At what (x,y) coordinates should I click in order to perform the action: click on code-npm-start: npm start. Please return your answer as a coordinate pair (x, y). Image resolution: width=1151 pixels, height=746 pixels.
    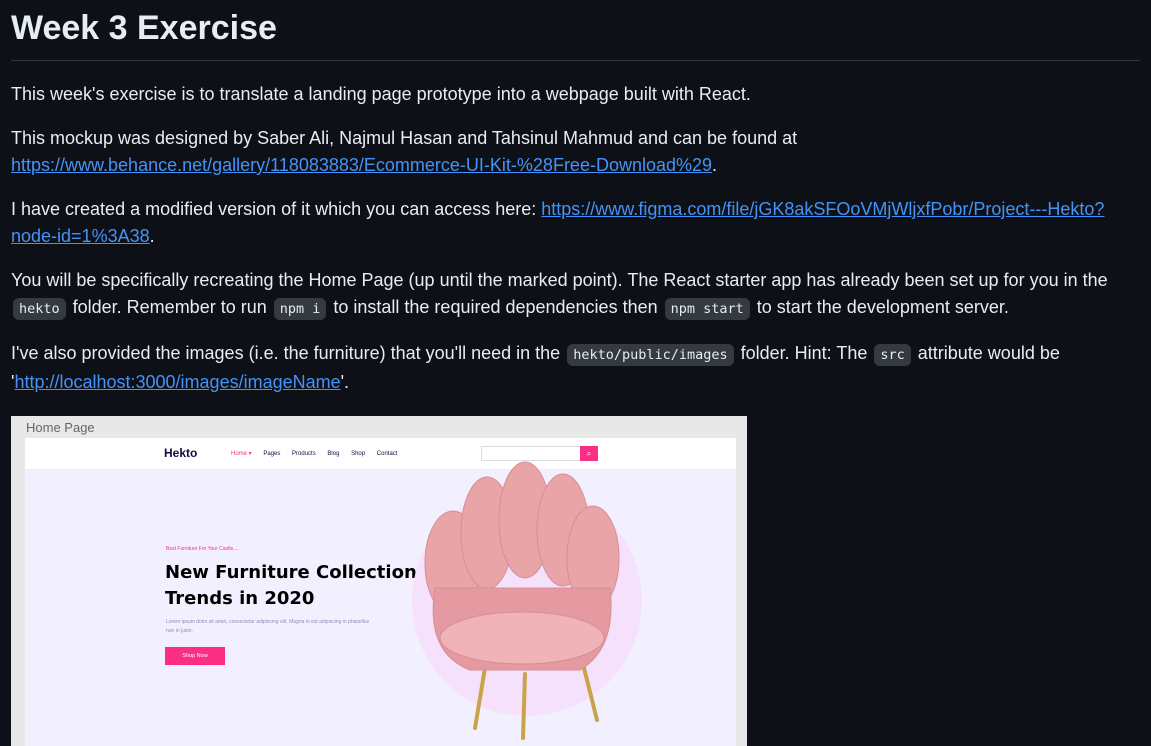
    Looking at the image, I should click on (707, 309).